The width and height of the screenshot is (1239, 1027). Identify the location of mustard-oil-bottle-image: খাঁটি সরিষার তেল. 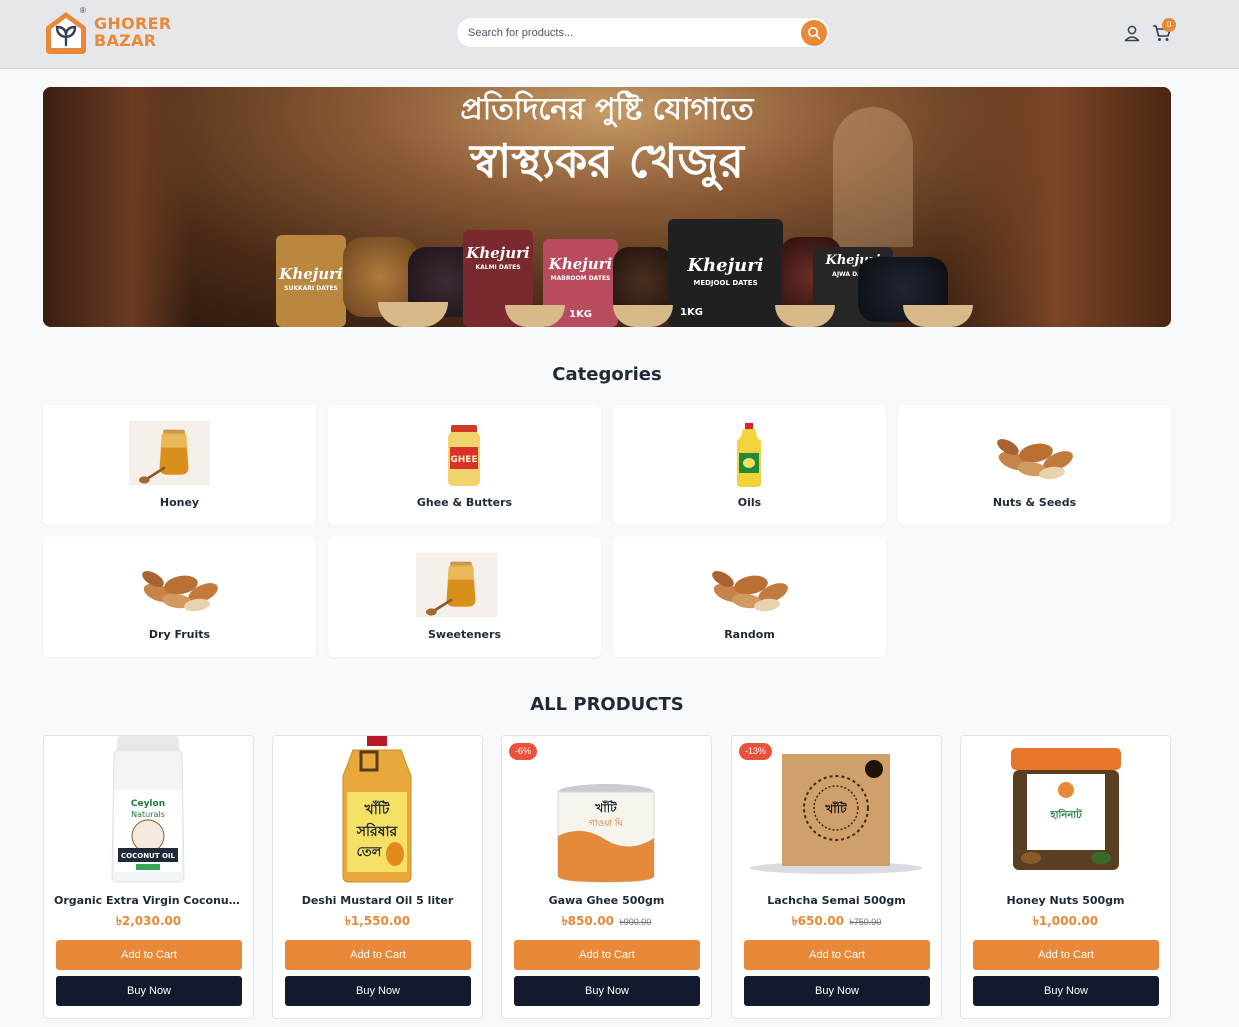
(377, 810).